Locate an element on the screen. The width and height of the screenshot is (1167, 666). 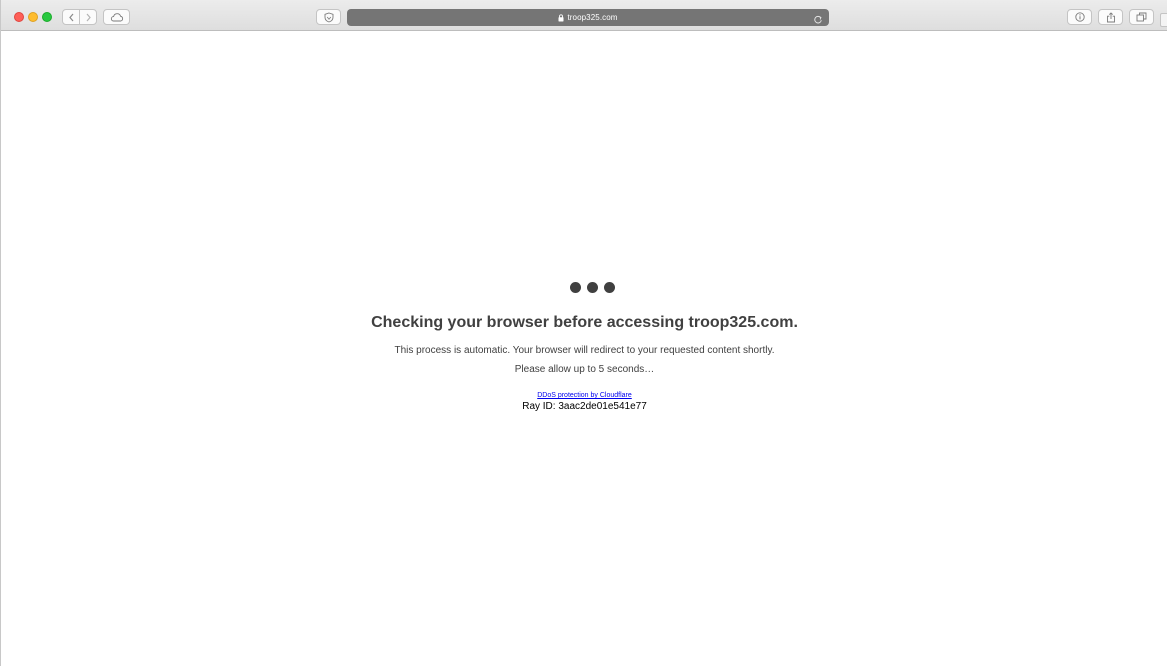
privacy-report-button is located at coordinates (328, 17).